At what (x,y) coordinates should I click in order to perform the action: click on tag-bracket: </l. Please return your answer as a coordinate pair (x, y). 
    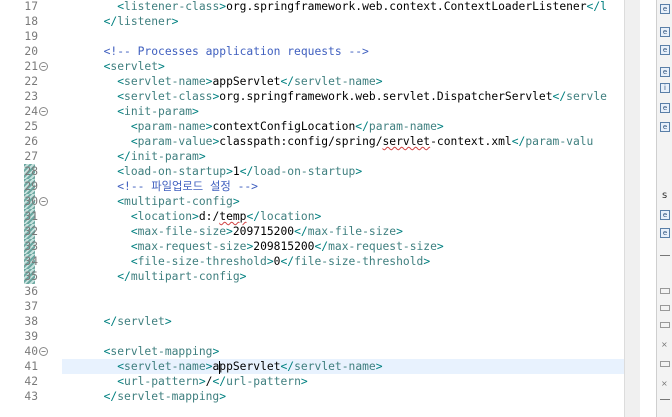
    Looking at the image, I should click on (596, 6).